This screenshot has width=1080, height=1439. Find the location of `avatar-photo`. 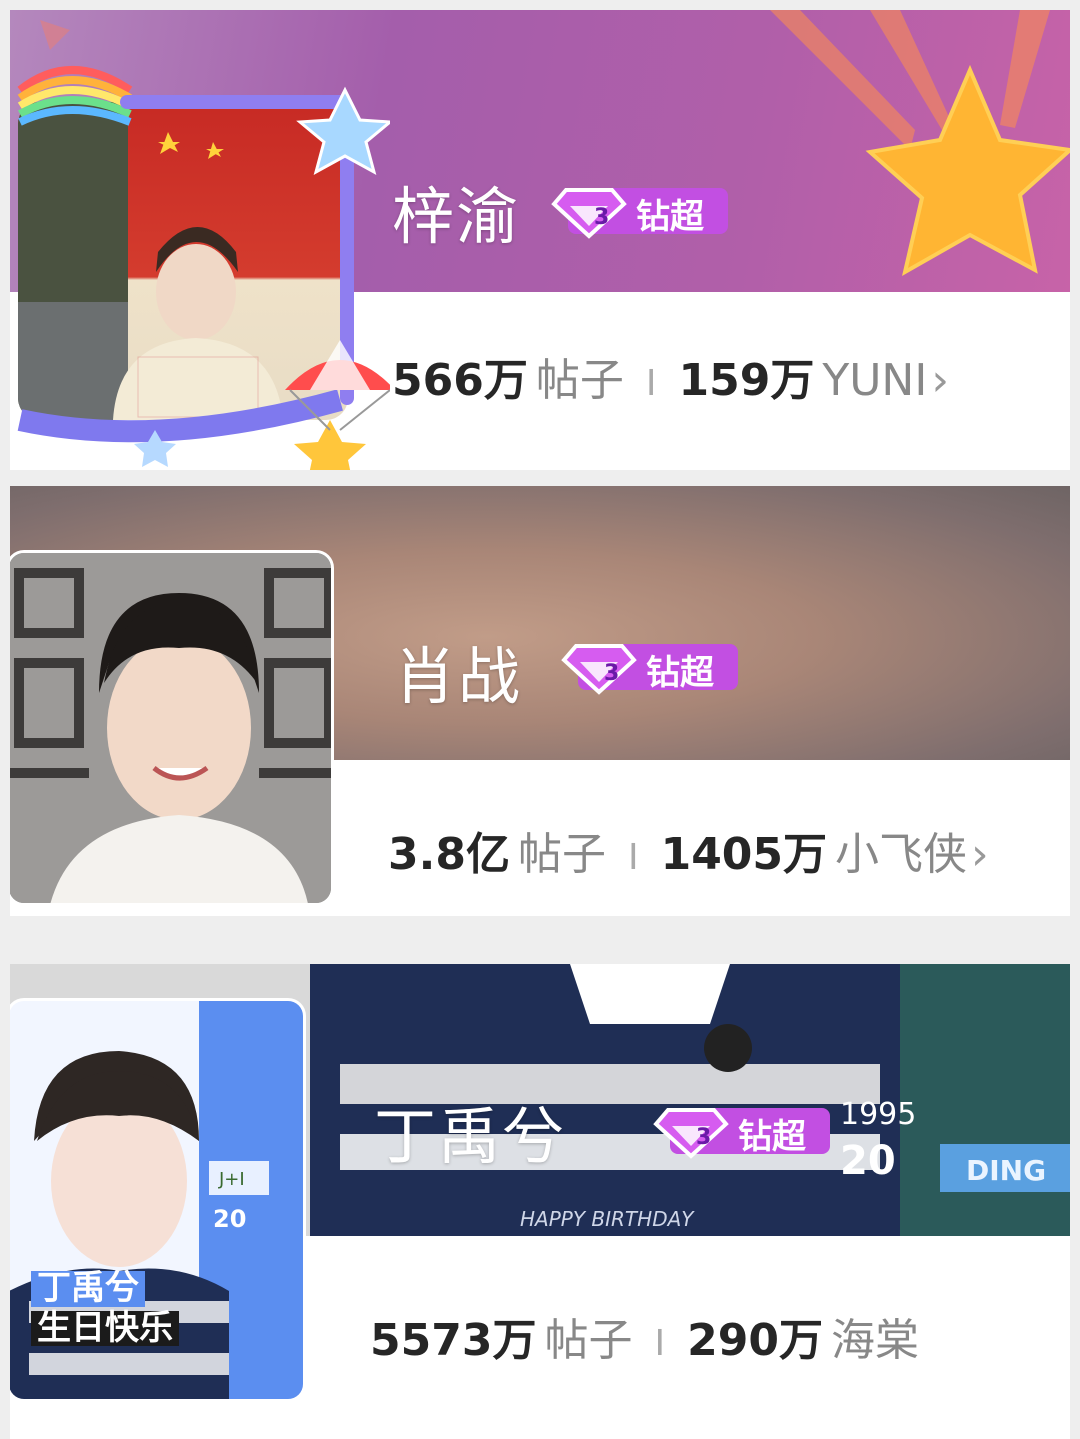

avatar-photo is located at coordinates (170, 728).